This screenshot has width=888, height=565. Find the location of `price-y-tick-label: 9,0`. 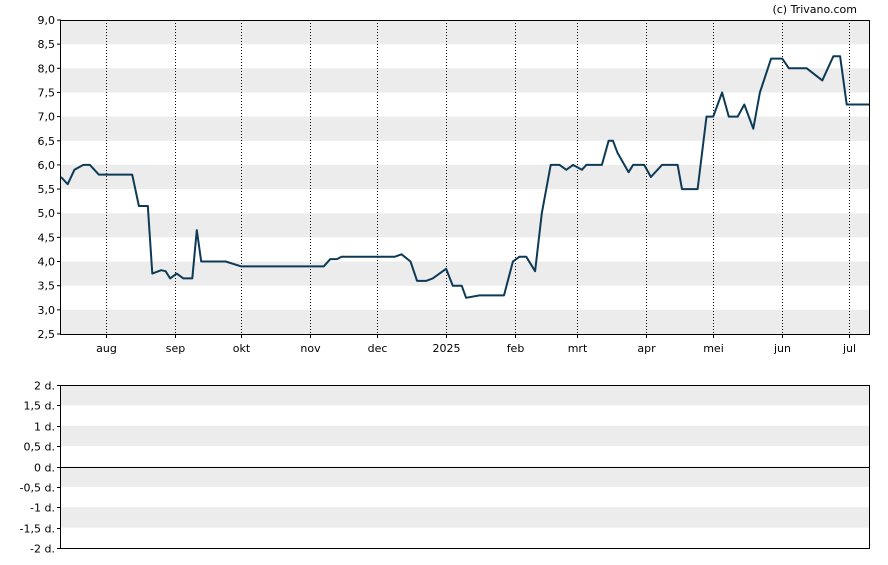

price-y-tick-label: 9,0 is located at coordinates (47, 20).